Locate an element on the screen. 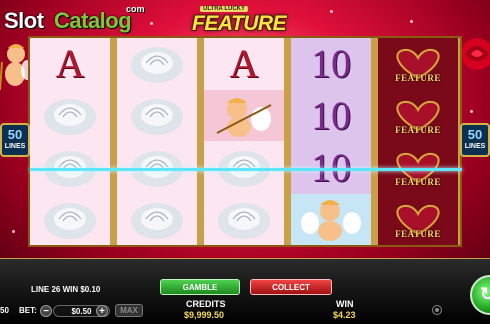 The width and height of the screenshot is (490, 324). title-main: FEATURE is located at coordinates (239, 23).